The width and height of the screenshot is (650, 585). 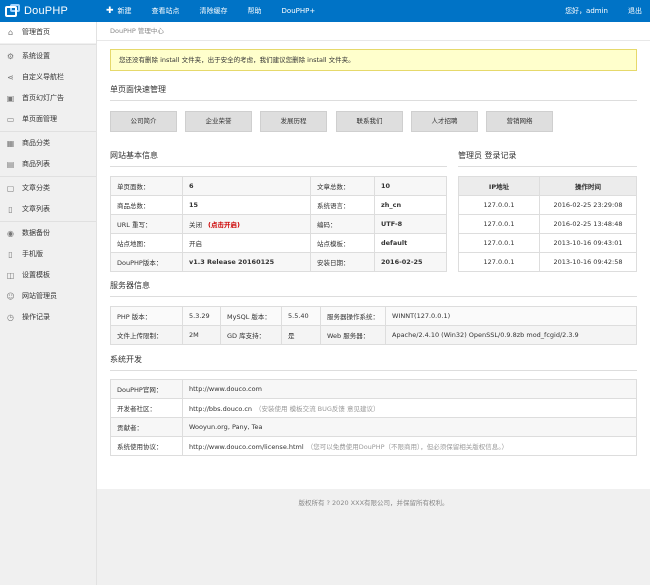 What do you see at coordinates (499, 186) in the screenshot?
I see `column-header-ip: IP地址` at bounding box center [499, 186].